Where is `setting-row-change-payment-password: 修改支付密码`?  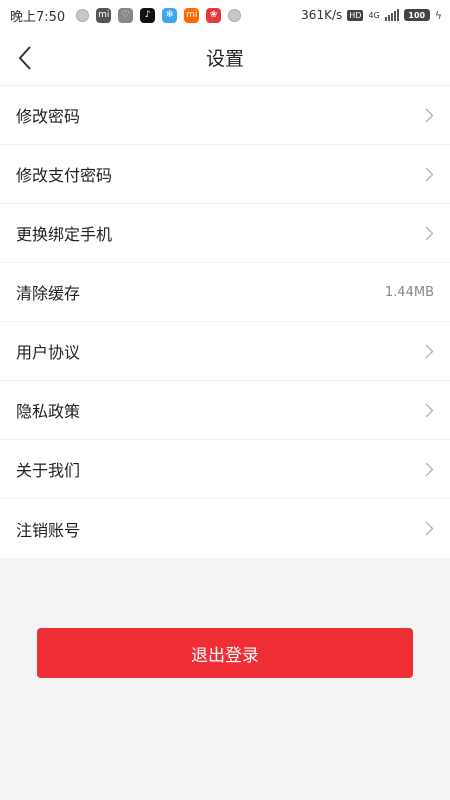
setting-row-change-payment-password: 修改支付密码 is located at coordinates (225, 174).